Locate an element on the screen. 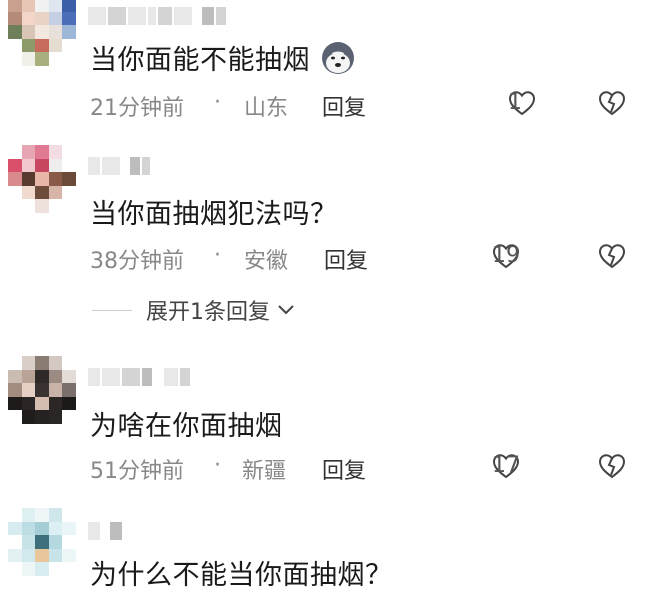 The width and height of the screenshot is (660, 592). comment-location: 新疆 is located at coordinates (264, 471).